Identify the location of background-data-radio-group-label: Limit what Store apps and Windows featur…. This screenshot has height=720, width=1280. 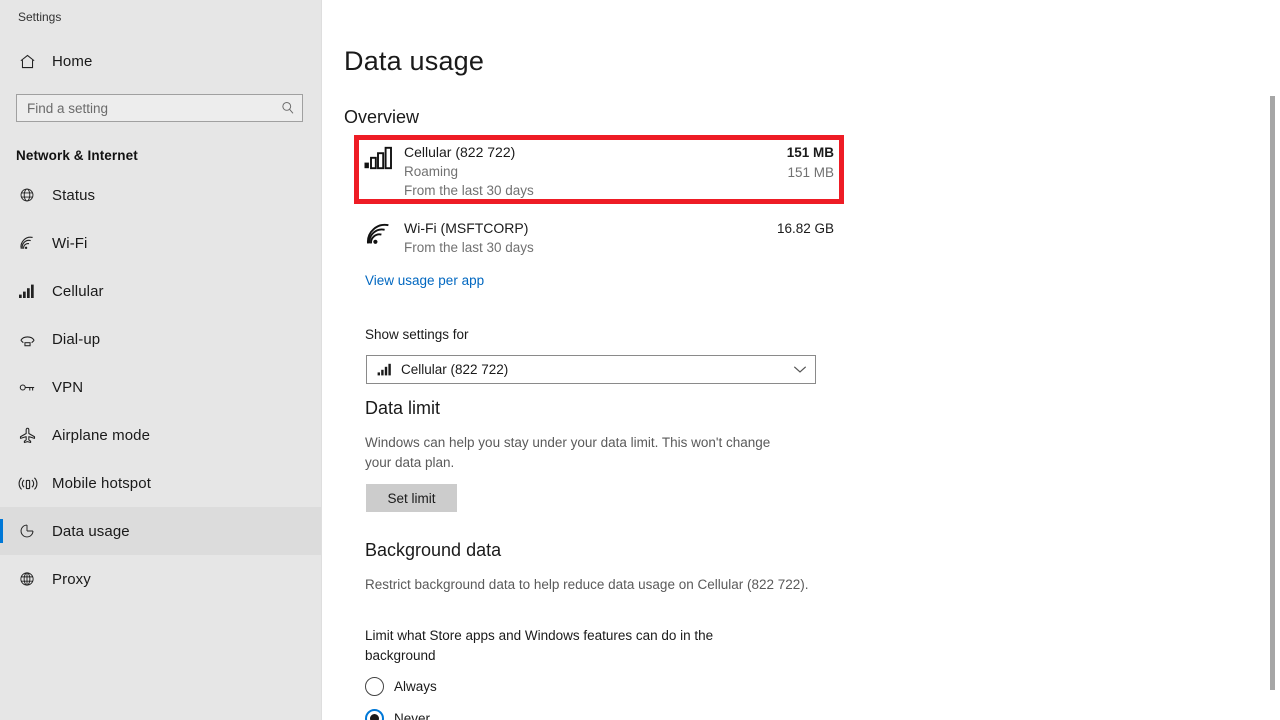
(539, 645).